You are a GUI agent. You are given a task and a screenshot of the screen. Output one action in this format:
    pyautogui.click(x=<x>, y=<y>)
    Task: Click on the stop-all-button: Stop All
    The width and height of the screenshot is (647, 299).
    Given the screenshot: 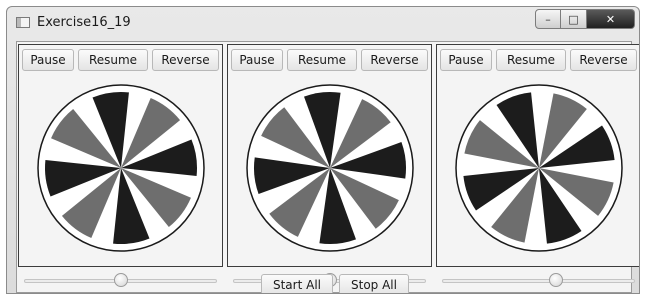 What is the action you would take?
    pyautogui.click(x=374, y=283)
    